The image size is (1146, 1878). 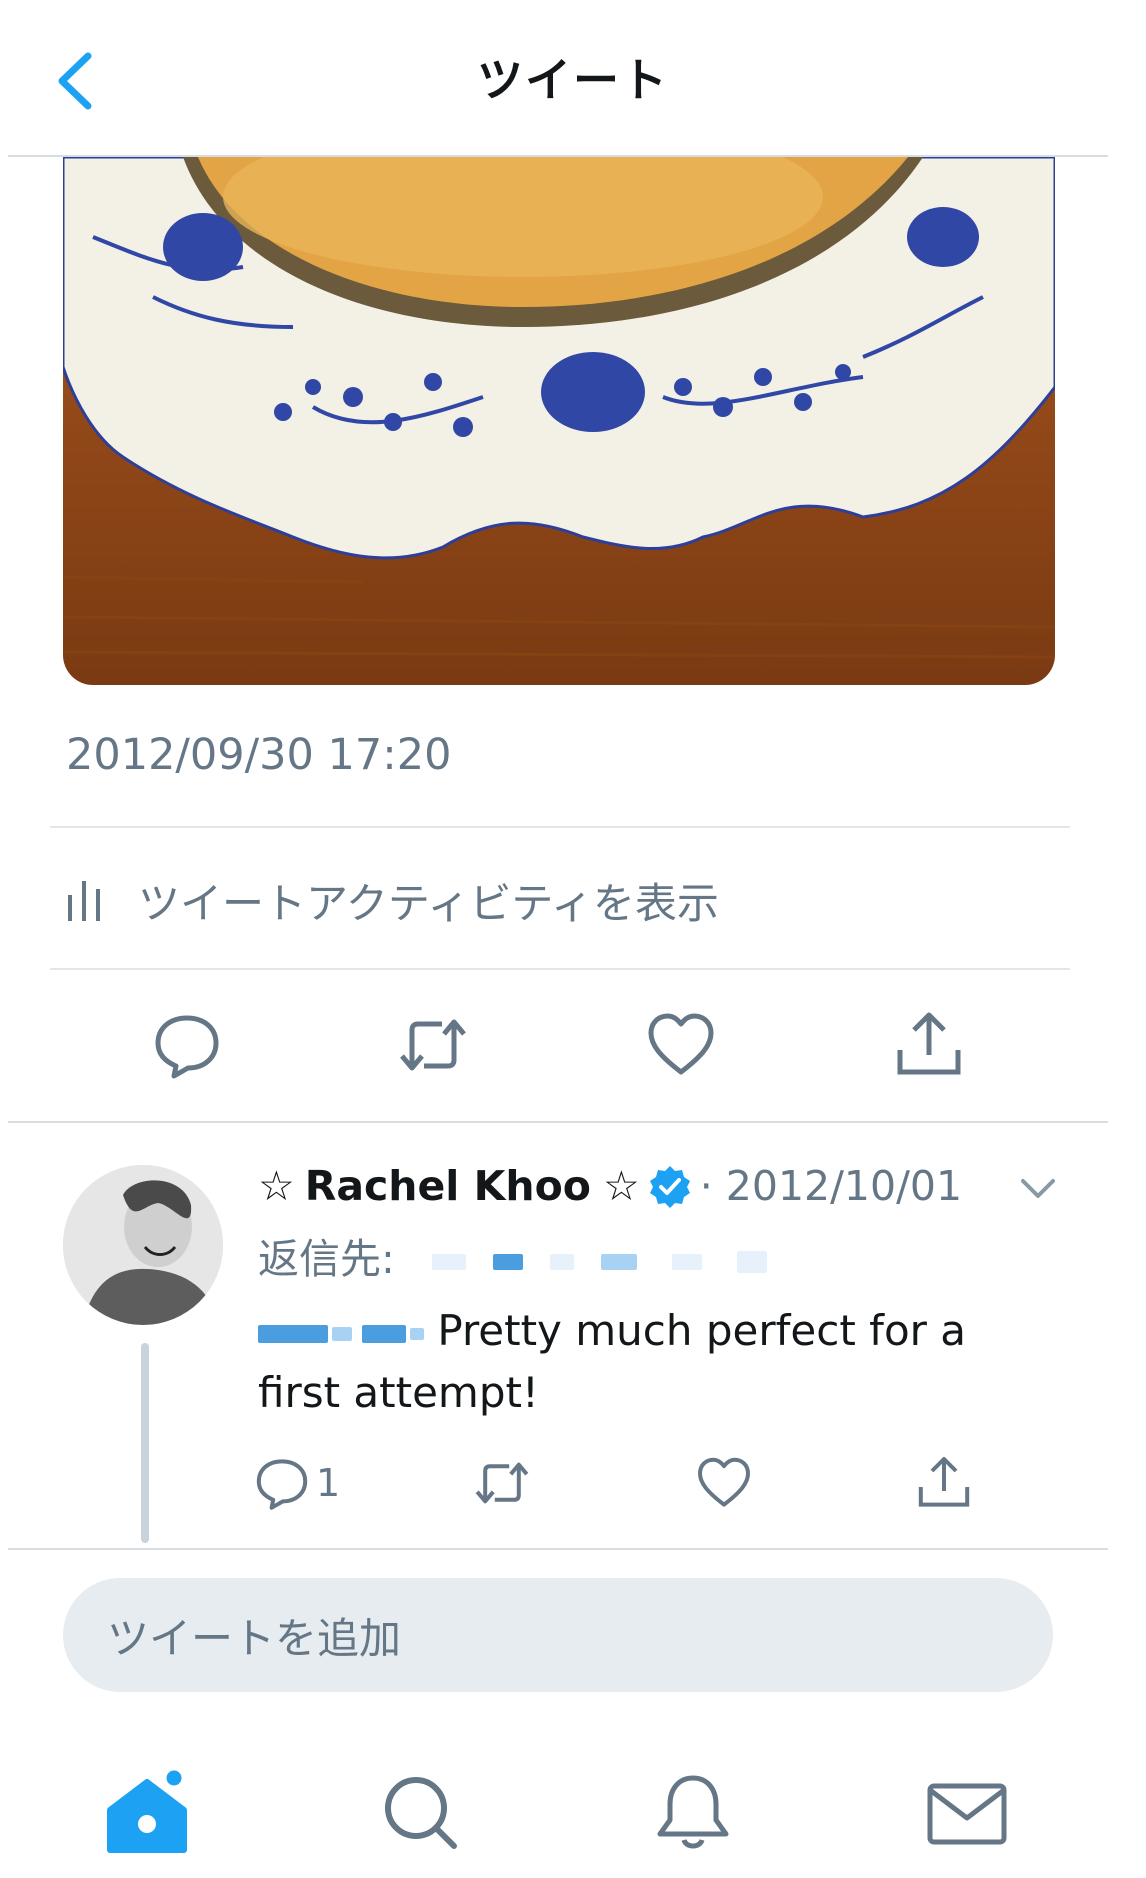 I want to click on tab-messages, so click(x=967, y=1813).